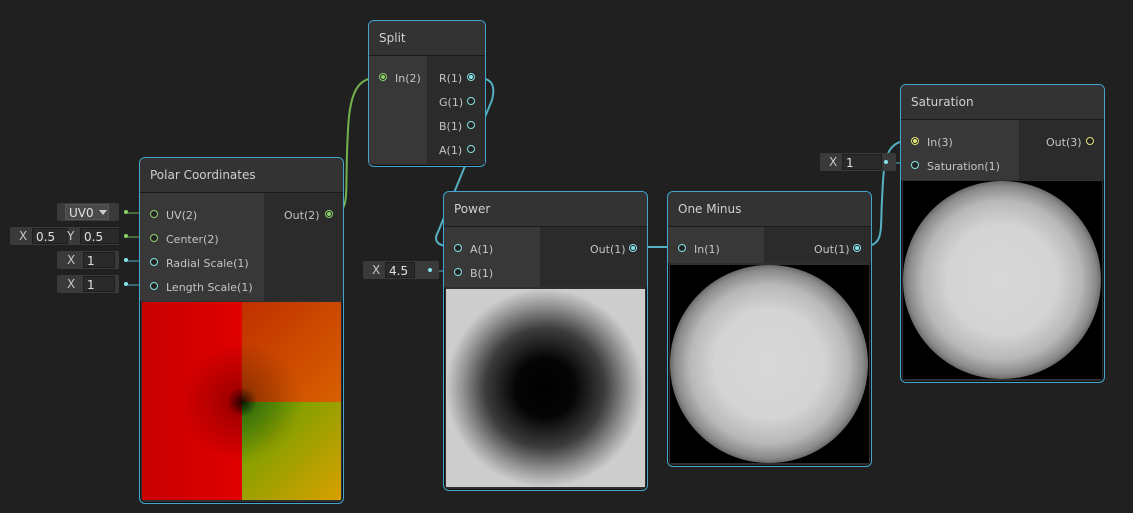 This screenshot has width=1133, height=513. I want to click on radial-field-connector, so click(126, 260).